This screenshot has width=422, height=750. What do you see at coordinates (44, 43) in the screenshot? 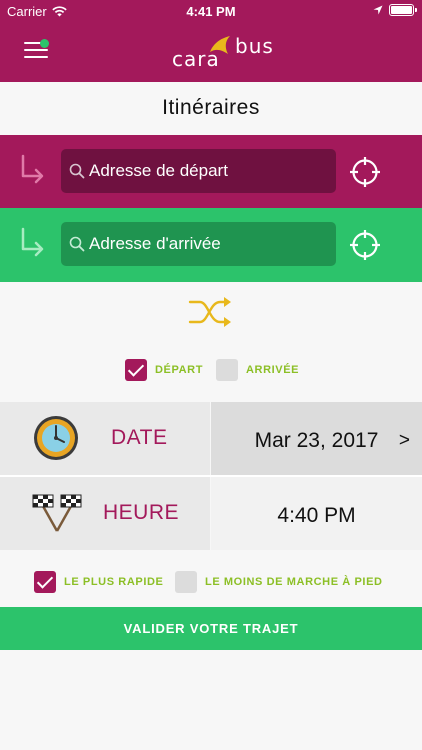
I see `notification-dot` at bounding box center [44, 43].